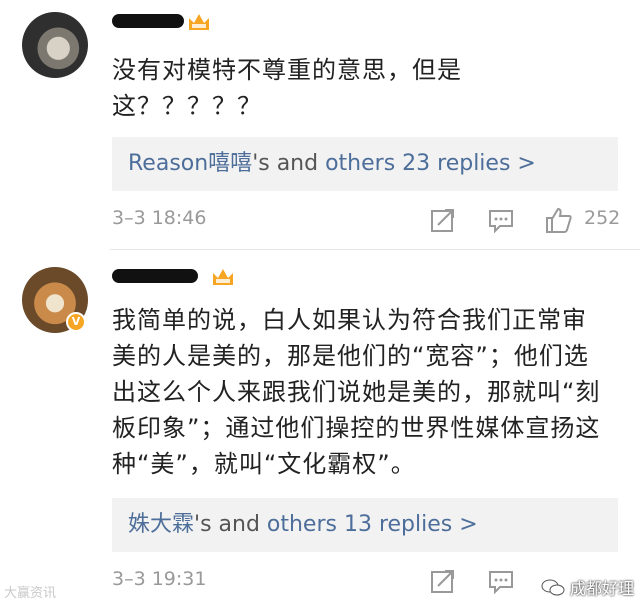 This screenshot has height=605, width=640. I want to click on comment-line: 没有对模特不尊重的意思，但是, so click(287, 70).